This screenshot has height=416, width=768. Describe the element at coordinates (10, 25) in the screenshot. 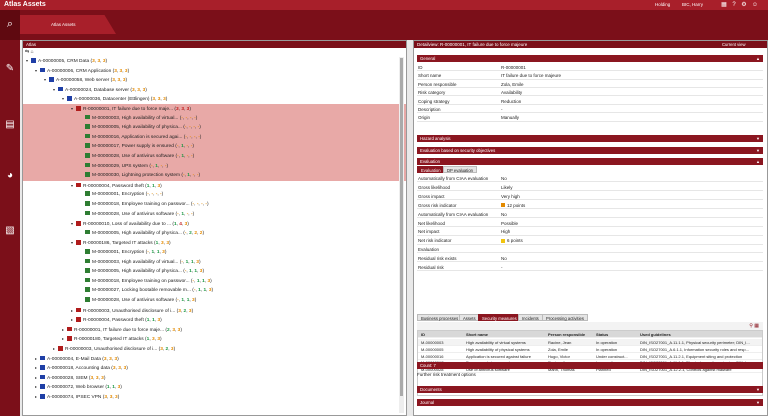

I see `search-icon: ⌕` at that location.